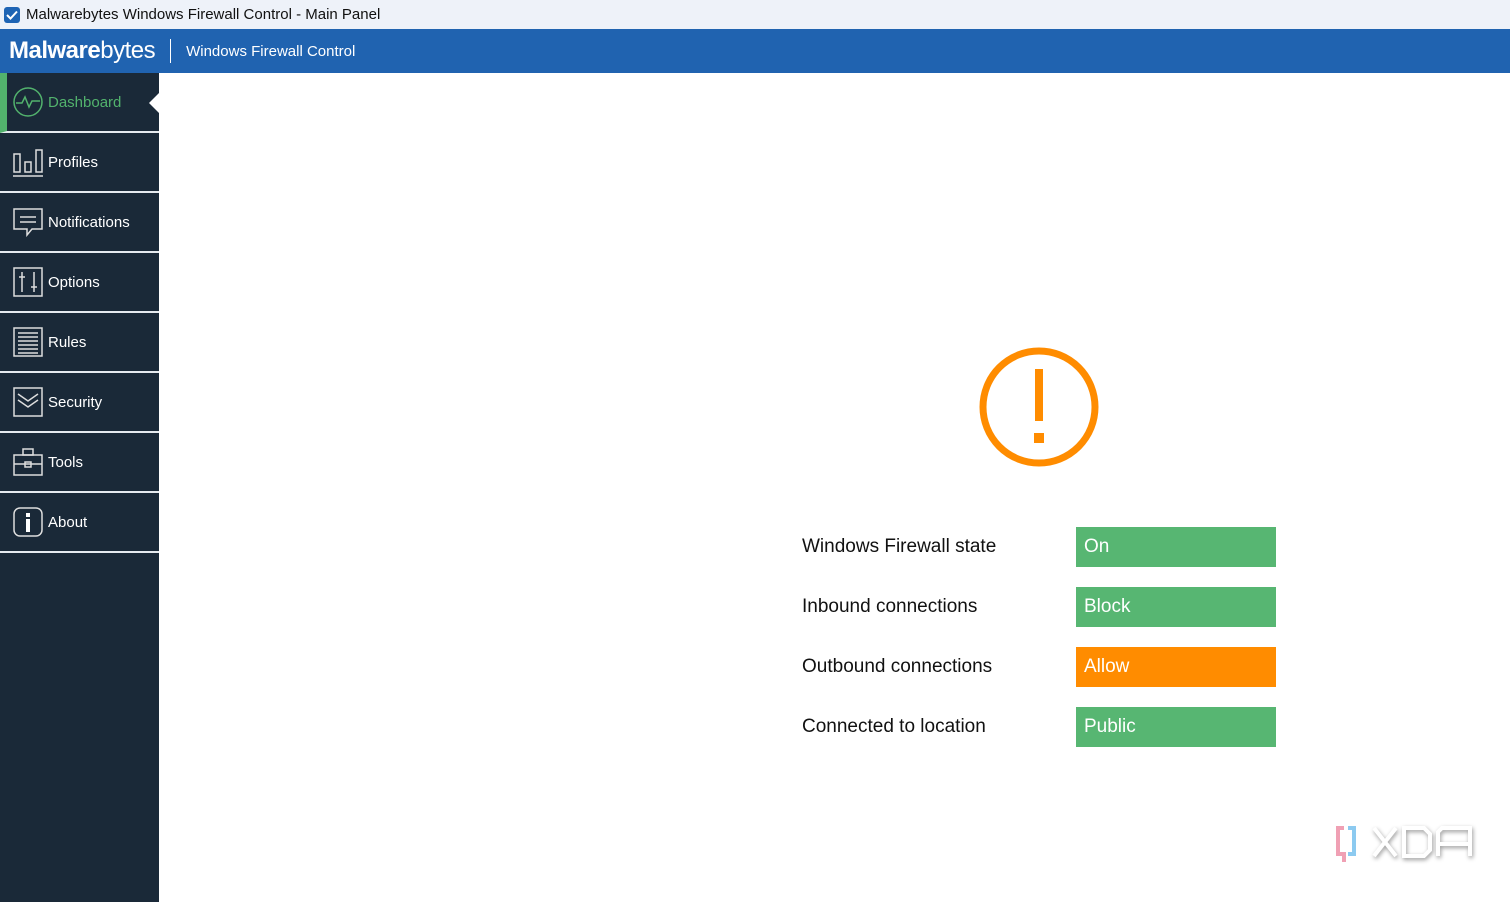 This screenshot has height=902, width=1510. I want to click on sliders-icon, so click(28, 282).